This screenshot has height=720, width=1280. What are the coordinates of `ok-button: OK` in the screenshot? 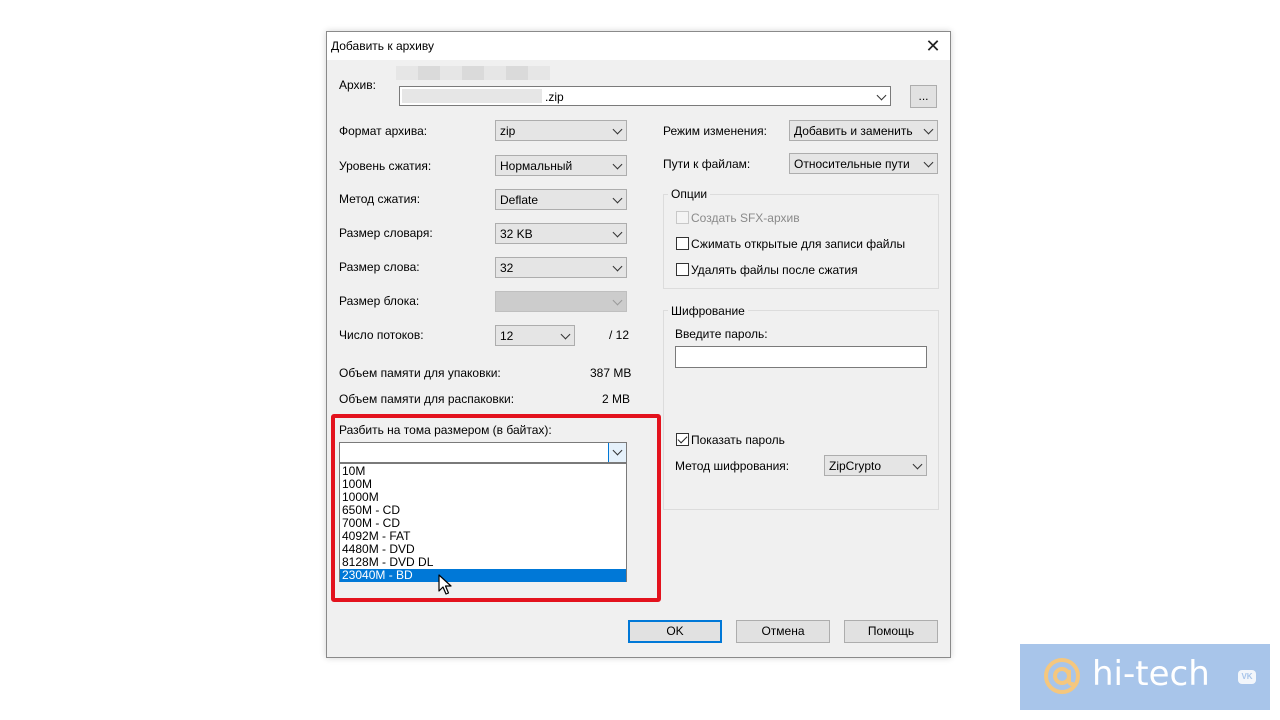 It's located at (675, 631).